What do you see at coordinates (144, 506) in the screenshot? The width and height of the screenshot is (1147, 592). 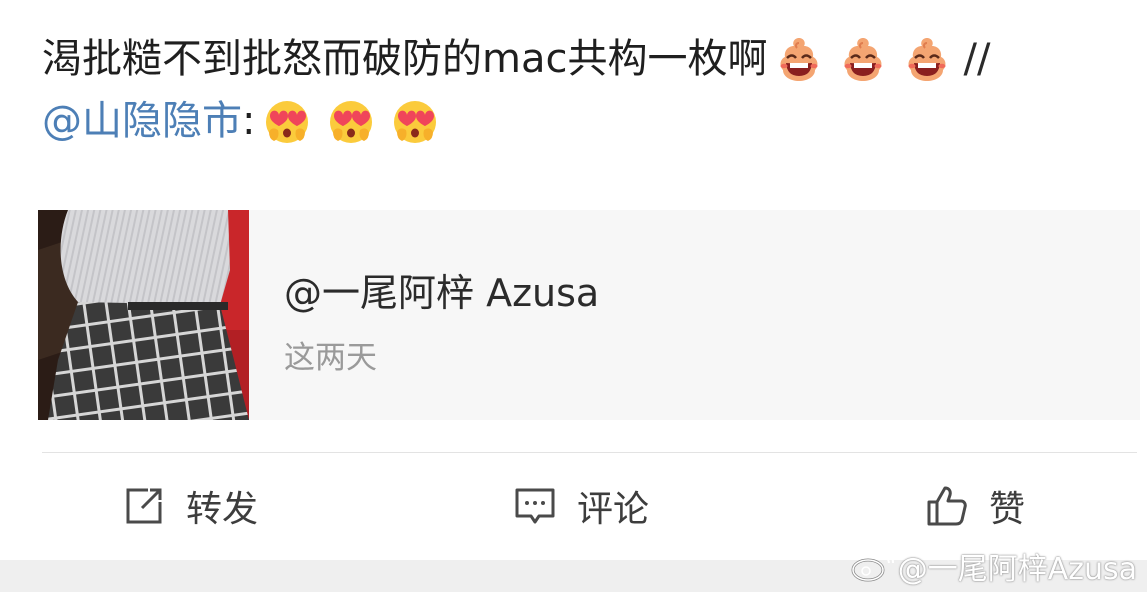 I see `repost-icon` at bounding box center [144, 506].